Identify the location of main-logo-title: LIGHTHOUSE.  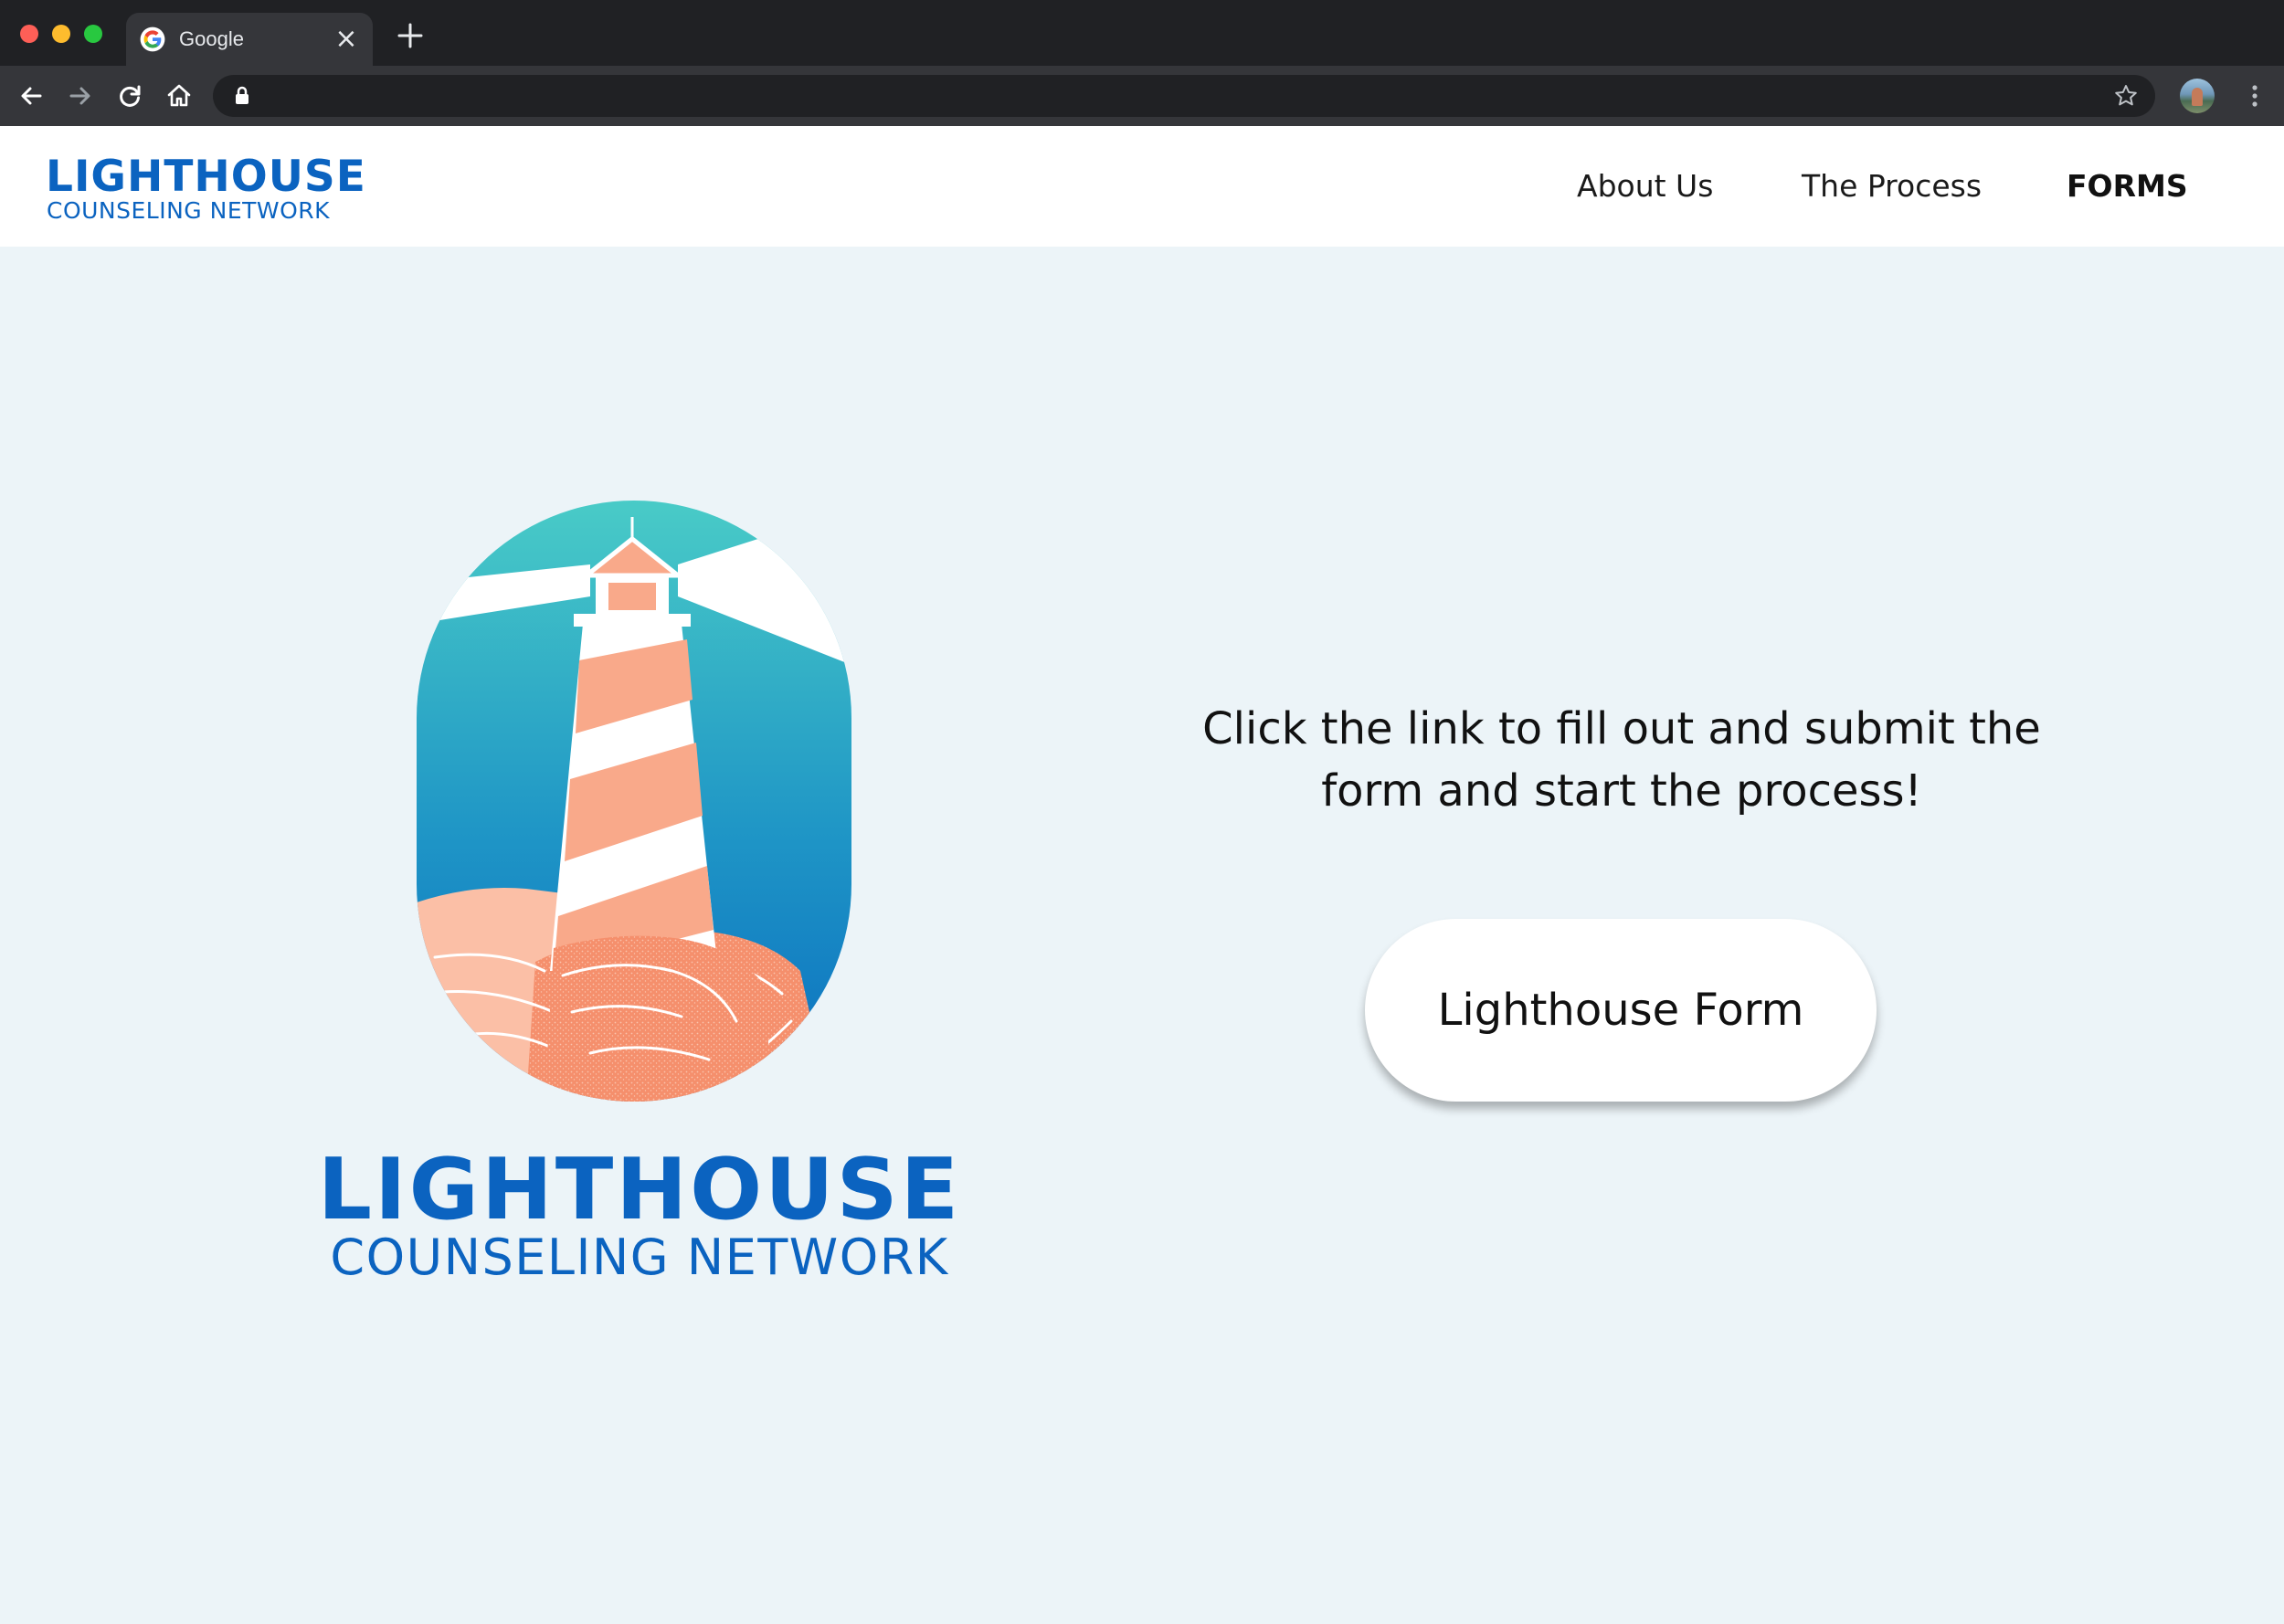
(639, 1189).